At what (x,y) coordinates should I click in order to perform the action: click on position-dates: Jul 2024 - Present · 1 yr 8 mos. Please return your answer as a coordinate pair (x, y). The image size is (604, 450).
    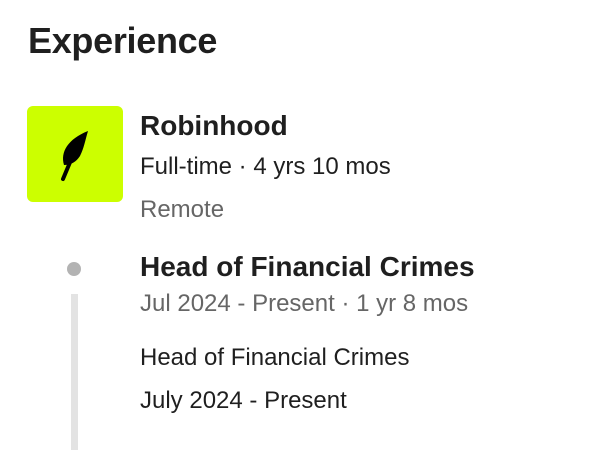
    Looking at the image, I should click on (304, 303).